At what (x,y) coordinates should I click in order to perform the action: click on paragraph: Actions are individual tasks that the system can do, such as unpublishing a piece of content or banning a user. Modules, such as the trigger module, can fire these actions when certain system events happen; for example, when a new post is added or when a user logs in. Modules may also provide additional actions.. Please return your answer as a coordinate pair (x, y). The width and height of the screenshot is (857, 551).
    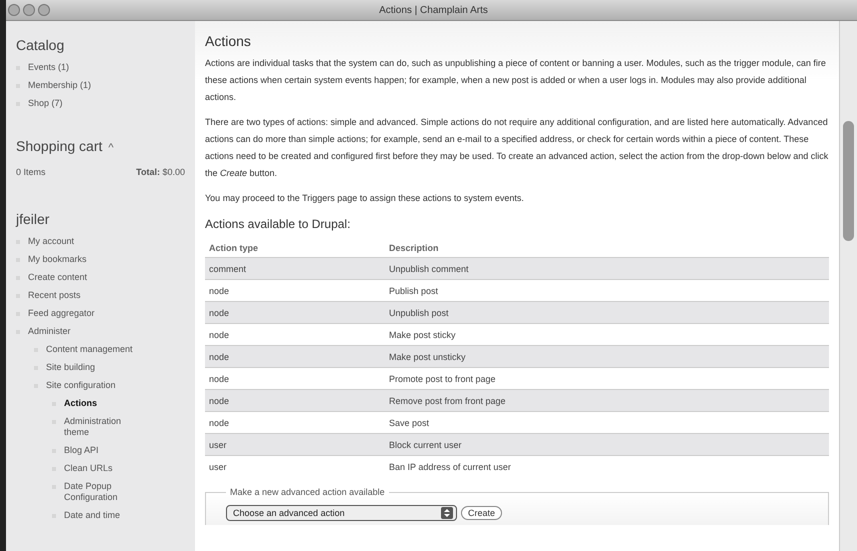
    Looking at the image, I should click on (516, 80).